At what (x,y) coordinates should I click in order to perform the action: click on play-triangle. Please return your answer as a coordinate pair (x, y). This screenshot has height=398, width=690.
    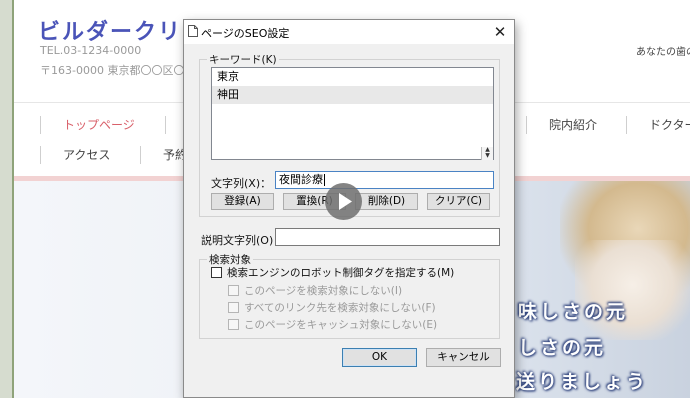
    Looking at the image, I should click on (345, 201).